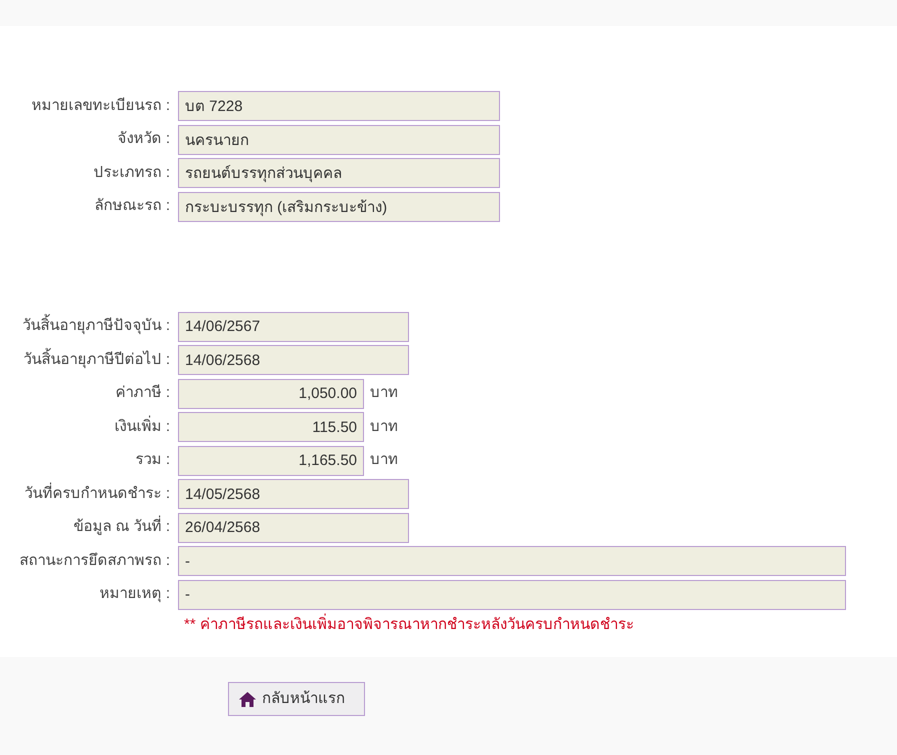 Image resolution: width=897 pixels, height=755 pixels. I want to click on home-button: กลับหน้าแรก, so click(296, 699).